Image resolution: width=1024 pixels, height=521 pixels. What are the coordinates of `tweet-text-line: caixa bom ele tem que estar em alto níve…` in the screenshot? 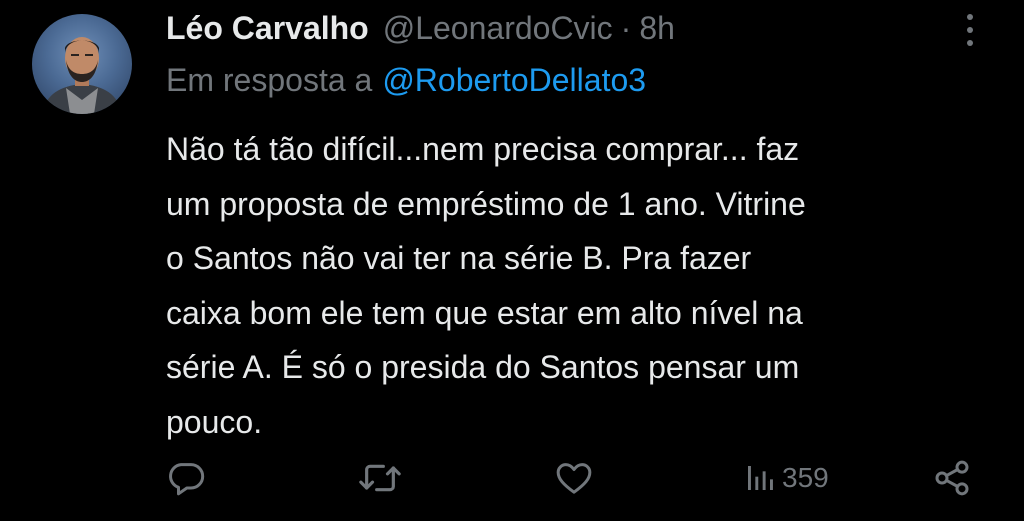 It's located at (484, 312).